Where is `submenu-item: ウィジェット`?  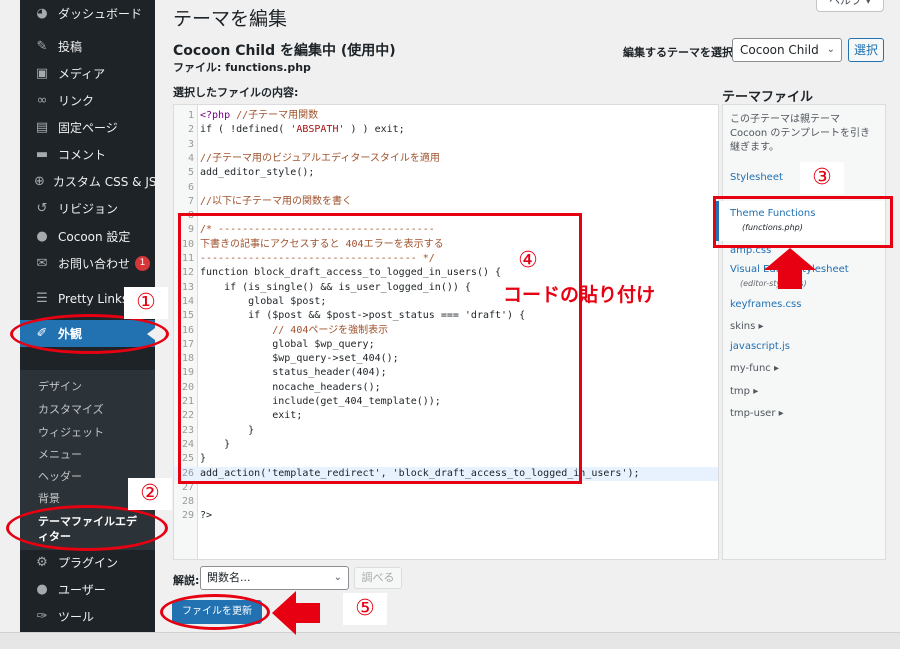 submenu-item: ウィジェット is located at coordinates (71, 432).